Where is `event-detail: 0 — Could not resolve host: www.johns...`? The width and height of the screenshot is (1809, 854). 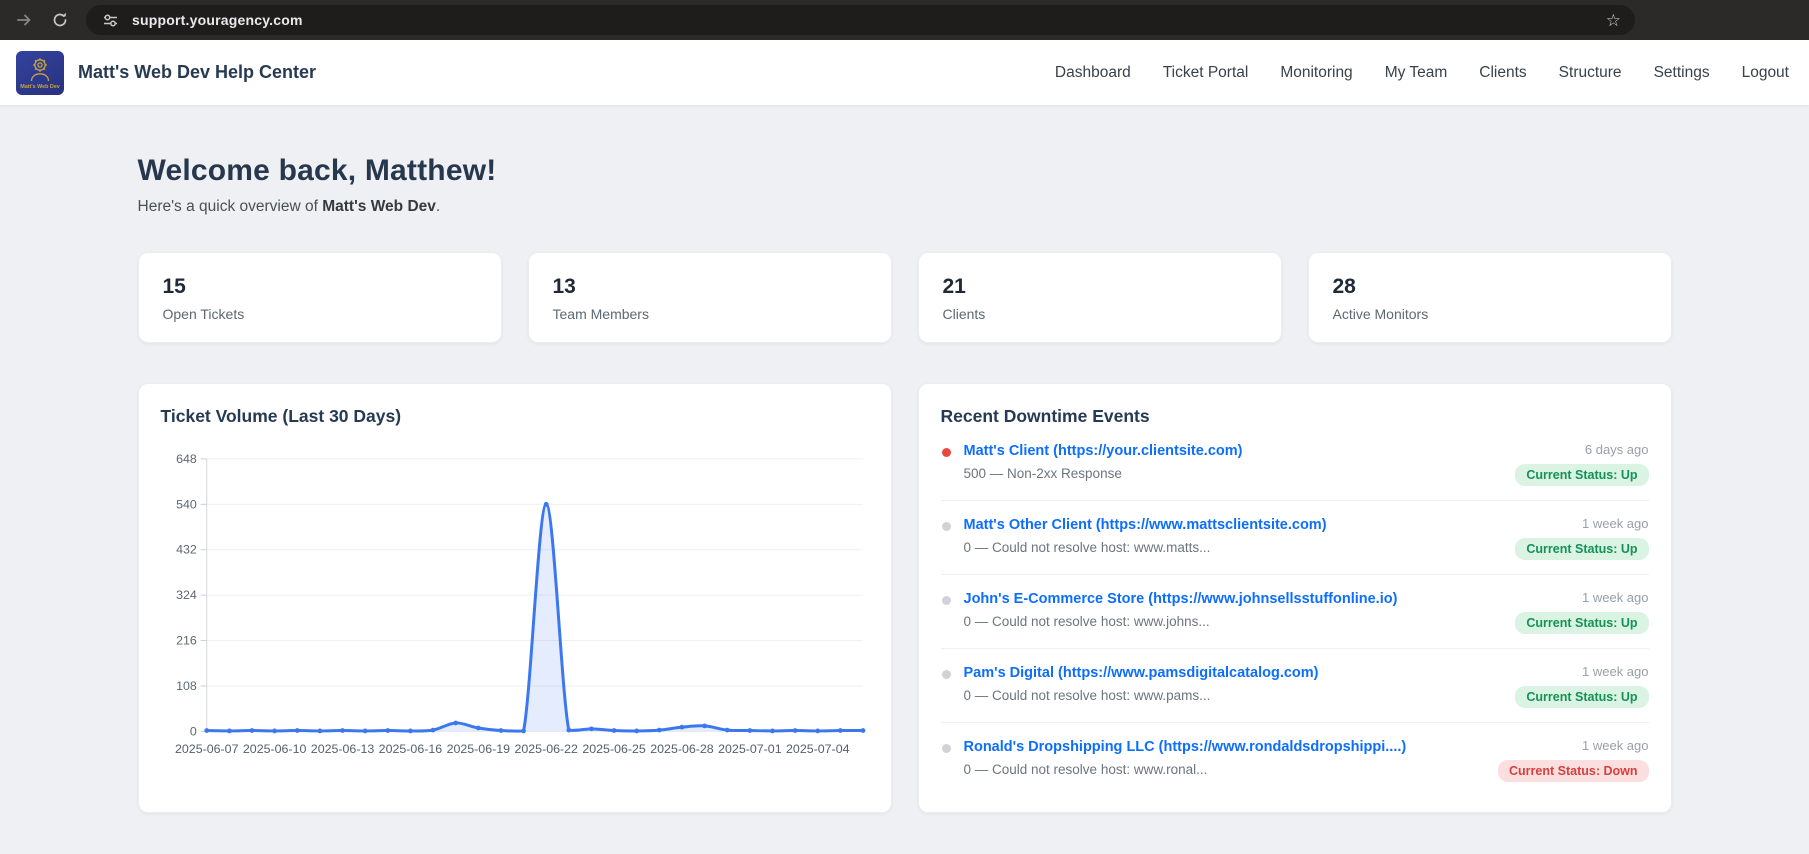 event-detail: 0 — Could not resolve host: www.johns... is located at coordinates (1086, 621).